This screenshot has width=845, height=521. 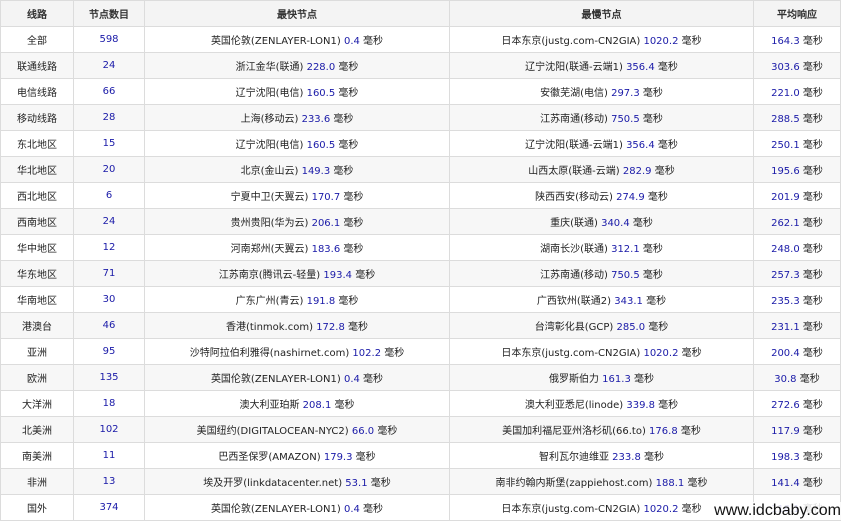 I want to click on cell-slowest: 山西太原(联通-云端) 282.9 毫秒, so click(x=601, y=169).